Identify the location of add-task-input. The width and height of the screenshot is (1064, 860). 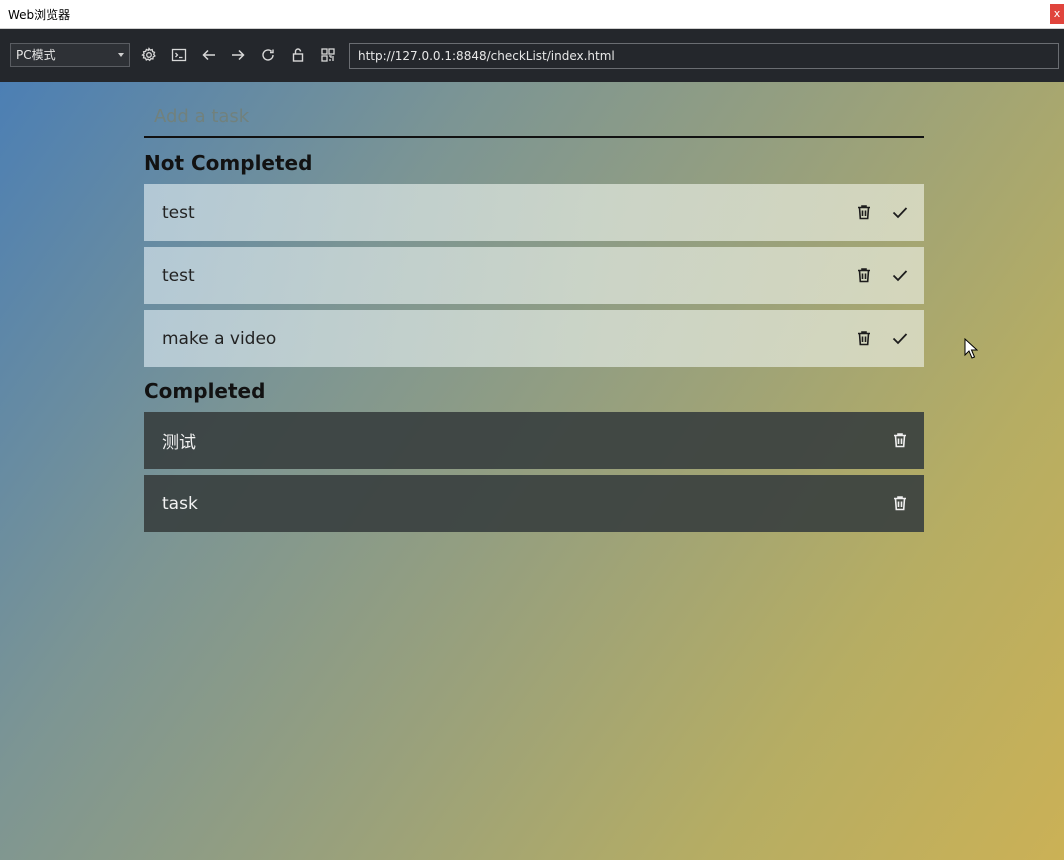
(534, 117).